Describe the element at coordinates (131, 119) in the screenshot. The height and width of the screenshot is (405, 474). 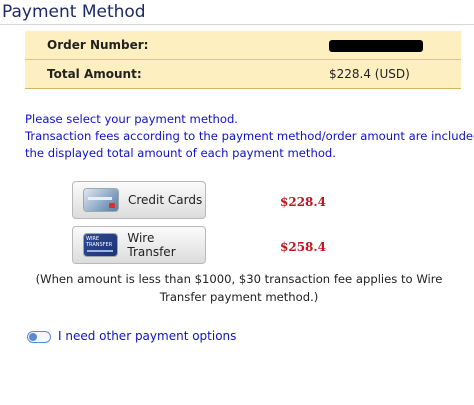
I see `instruction-line-1: Please select your payment method.` at that location.